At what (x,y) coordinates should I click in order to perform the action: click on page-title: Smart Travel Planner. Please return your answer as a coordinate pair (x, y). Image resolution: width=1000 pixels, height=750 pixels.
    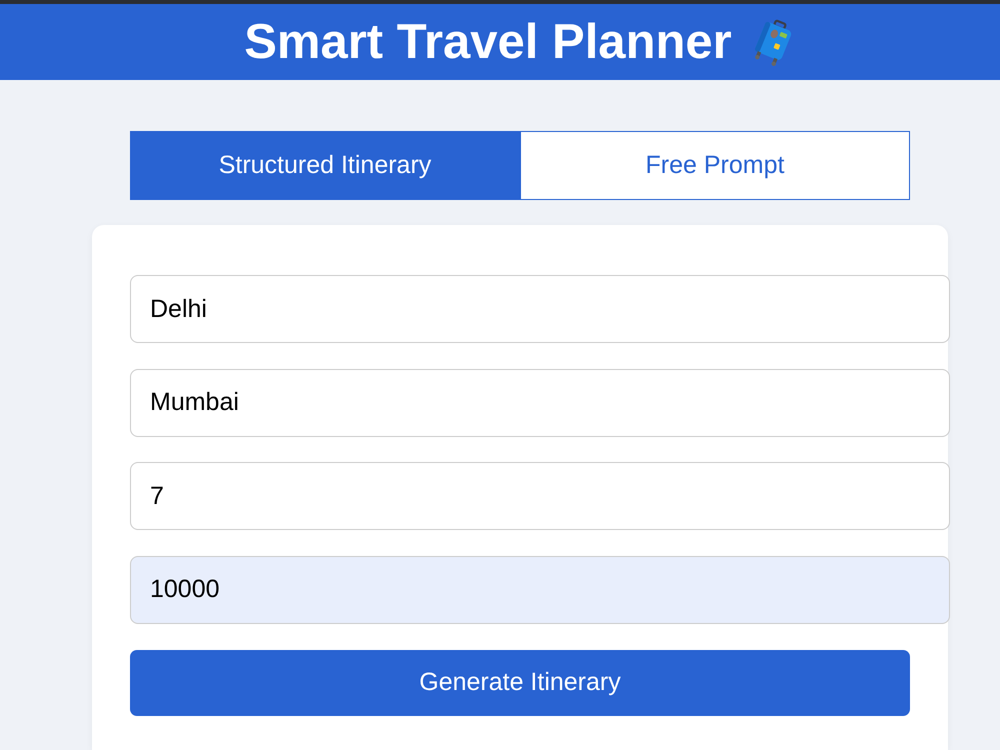
    Looking at the image, I should click on (488, 42).